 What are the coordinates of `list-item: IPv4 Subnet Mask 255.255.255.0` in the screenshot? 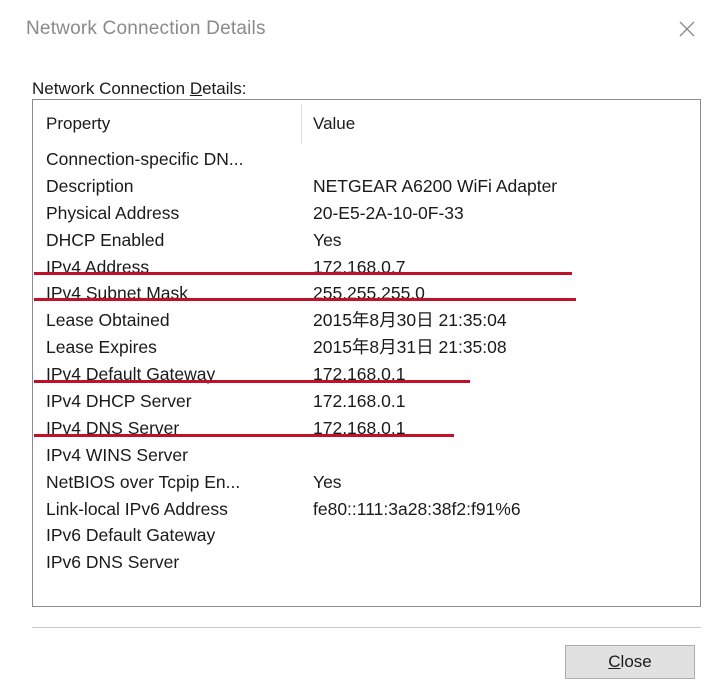 It's located at (366, 293).